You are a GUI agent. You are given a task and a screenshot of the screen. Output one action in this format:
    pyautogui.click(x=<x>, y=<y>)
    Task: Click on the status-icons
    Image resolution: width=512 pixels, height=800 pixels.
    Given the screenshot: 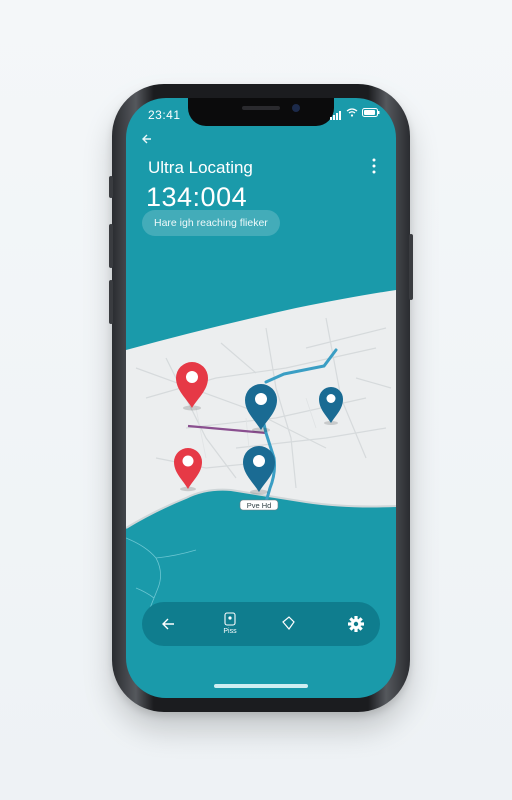 What is the action you would take?
    pyautogui.click(x=355, y=114)
    